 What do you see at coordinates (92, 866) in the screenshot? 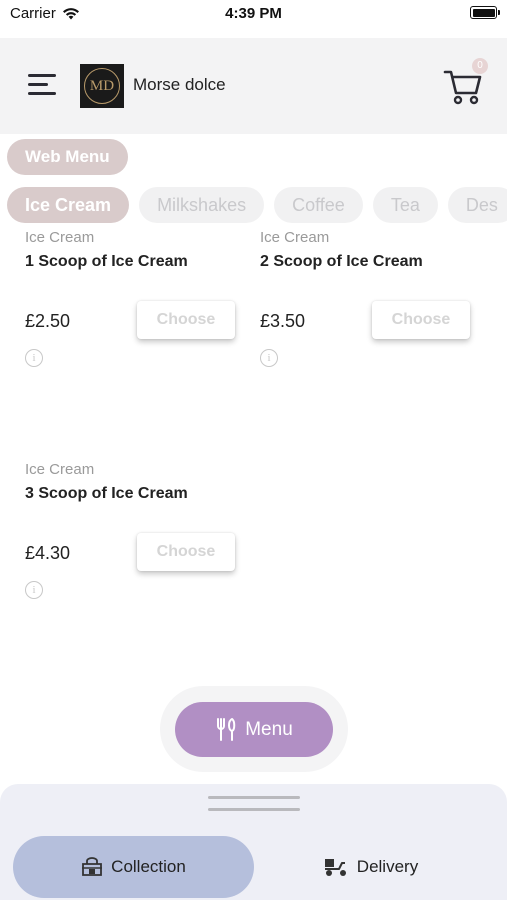
I see `shop-bag-icon` at bounding box center [92, 866].